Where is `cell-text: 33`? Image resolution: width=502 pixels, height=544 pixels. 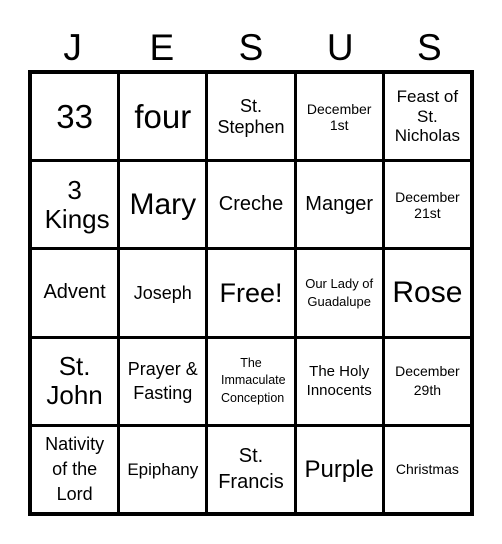 cell-text: 33 is located at coordinates (74, 116).